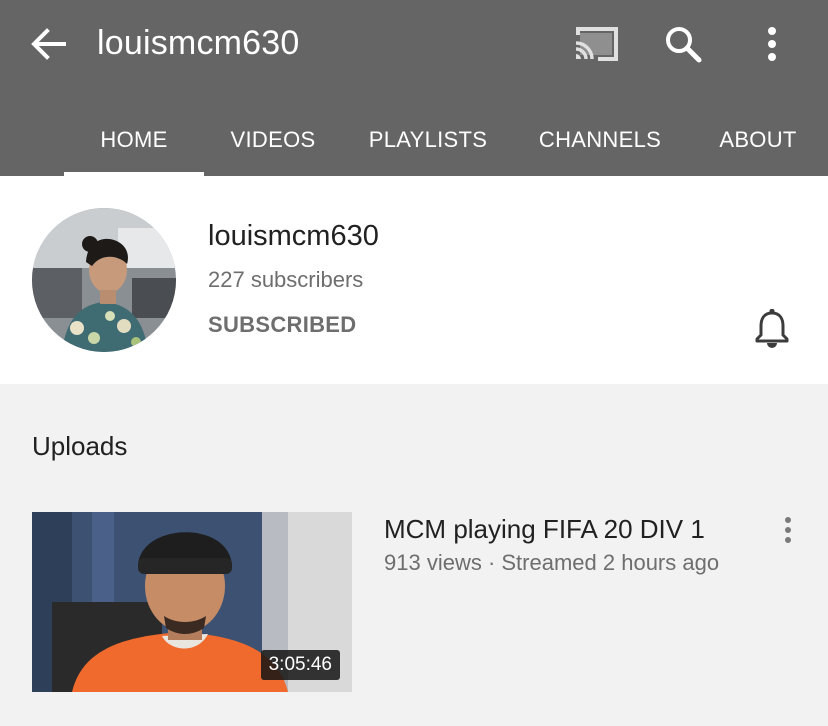 Image resolution: width=828 pixels, height=726 pixels. Describe the element at coordinates (198, 43) in the screenshot. I see `app-bar-title: louismcm630` at that location.